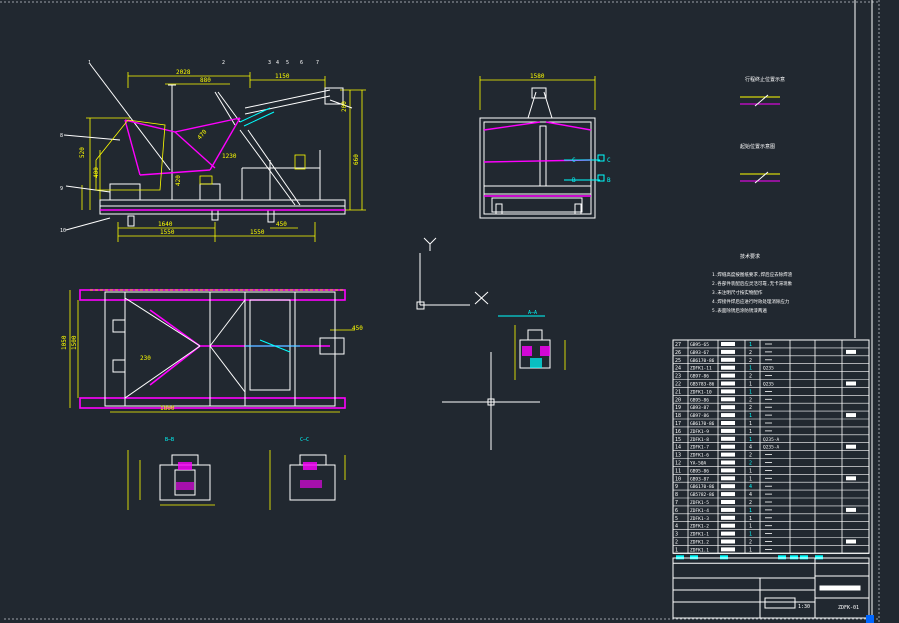 Image resolution: width=899 pixels, height=623 pixels. I want to click on dim-label: 470, so click(202, 134).